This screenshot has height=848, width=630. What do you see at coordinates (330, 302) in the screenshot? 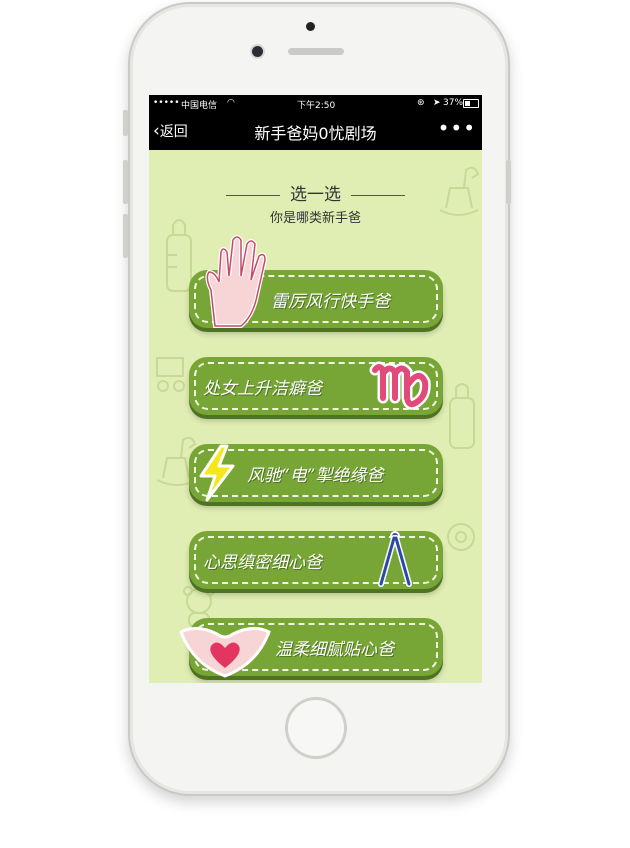
I see `option-label: 雷厉风行快手爸` at bounding box center [330, 302].